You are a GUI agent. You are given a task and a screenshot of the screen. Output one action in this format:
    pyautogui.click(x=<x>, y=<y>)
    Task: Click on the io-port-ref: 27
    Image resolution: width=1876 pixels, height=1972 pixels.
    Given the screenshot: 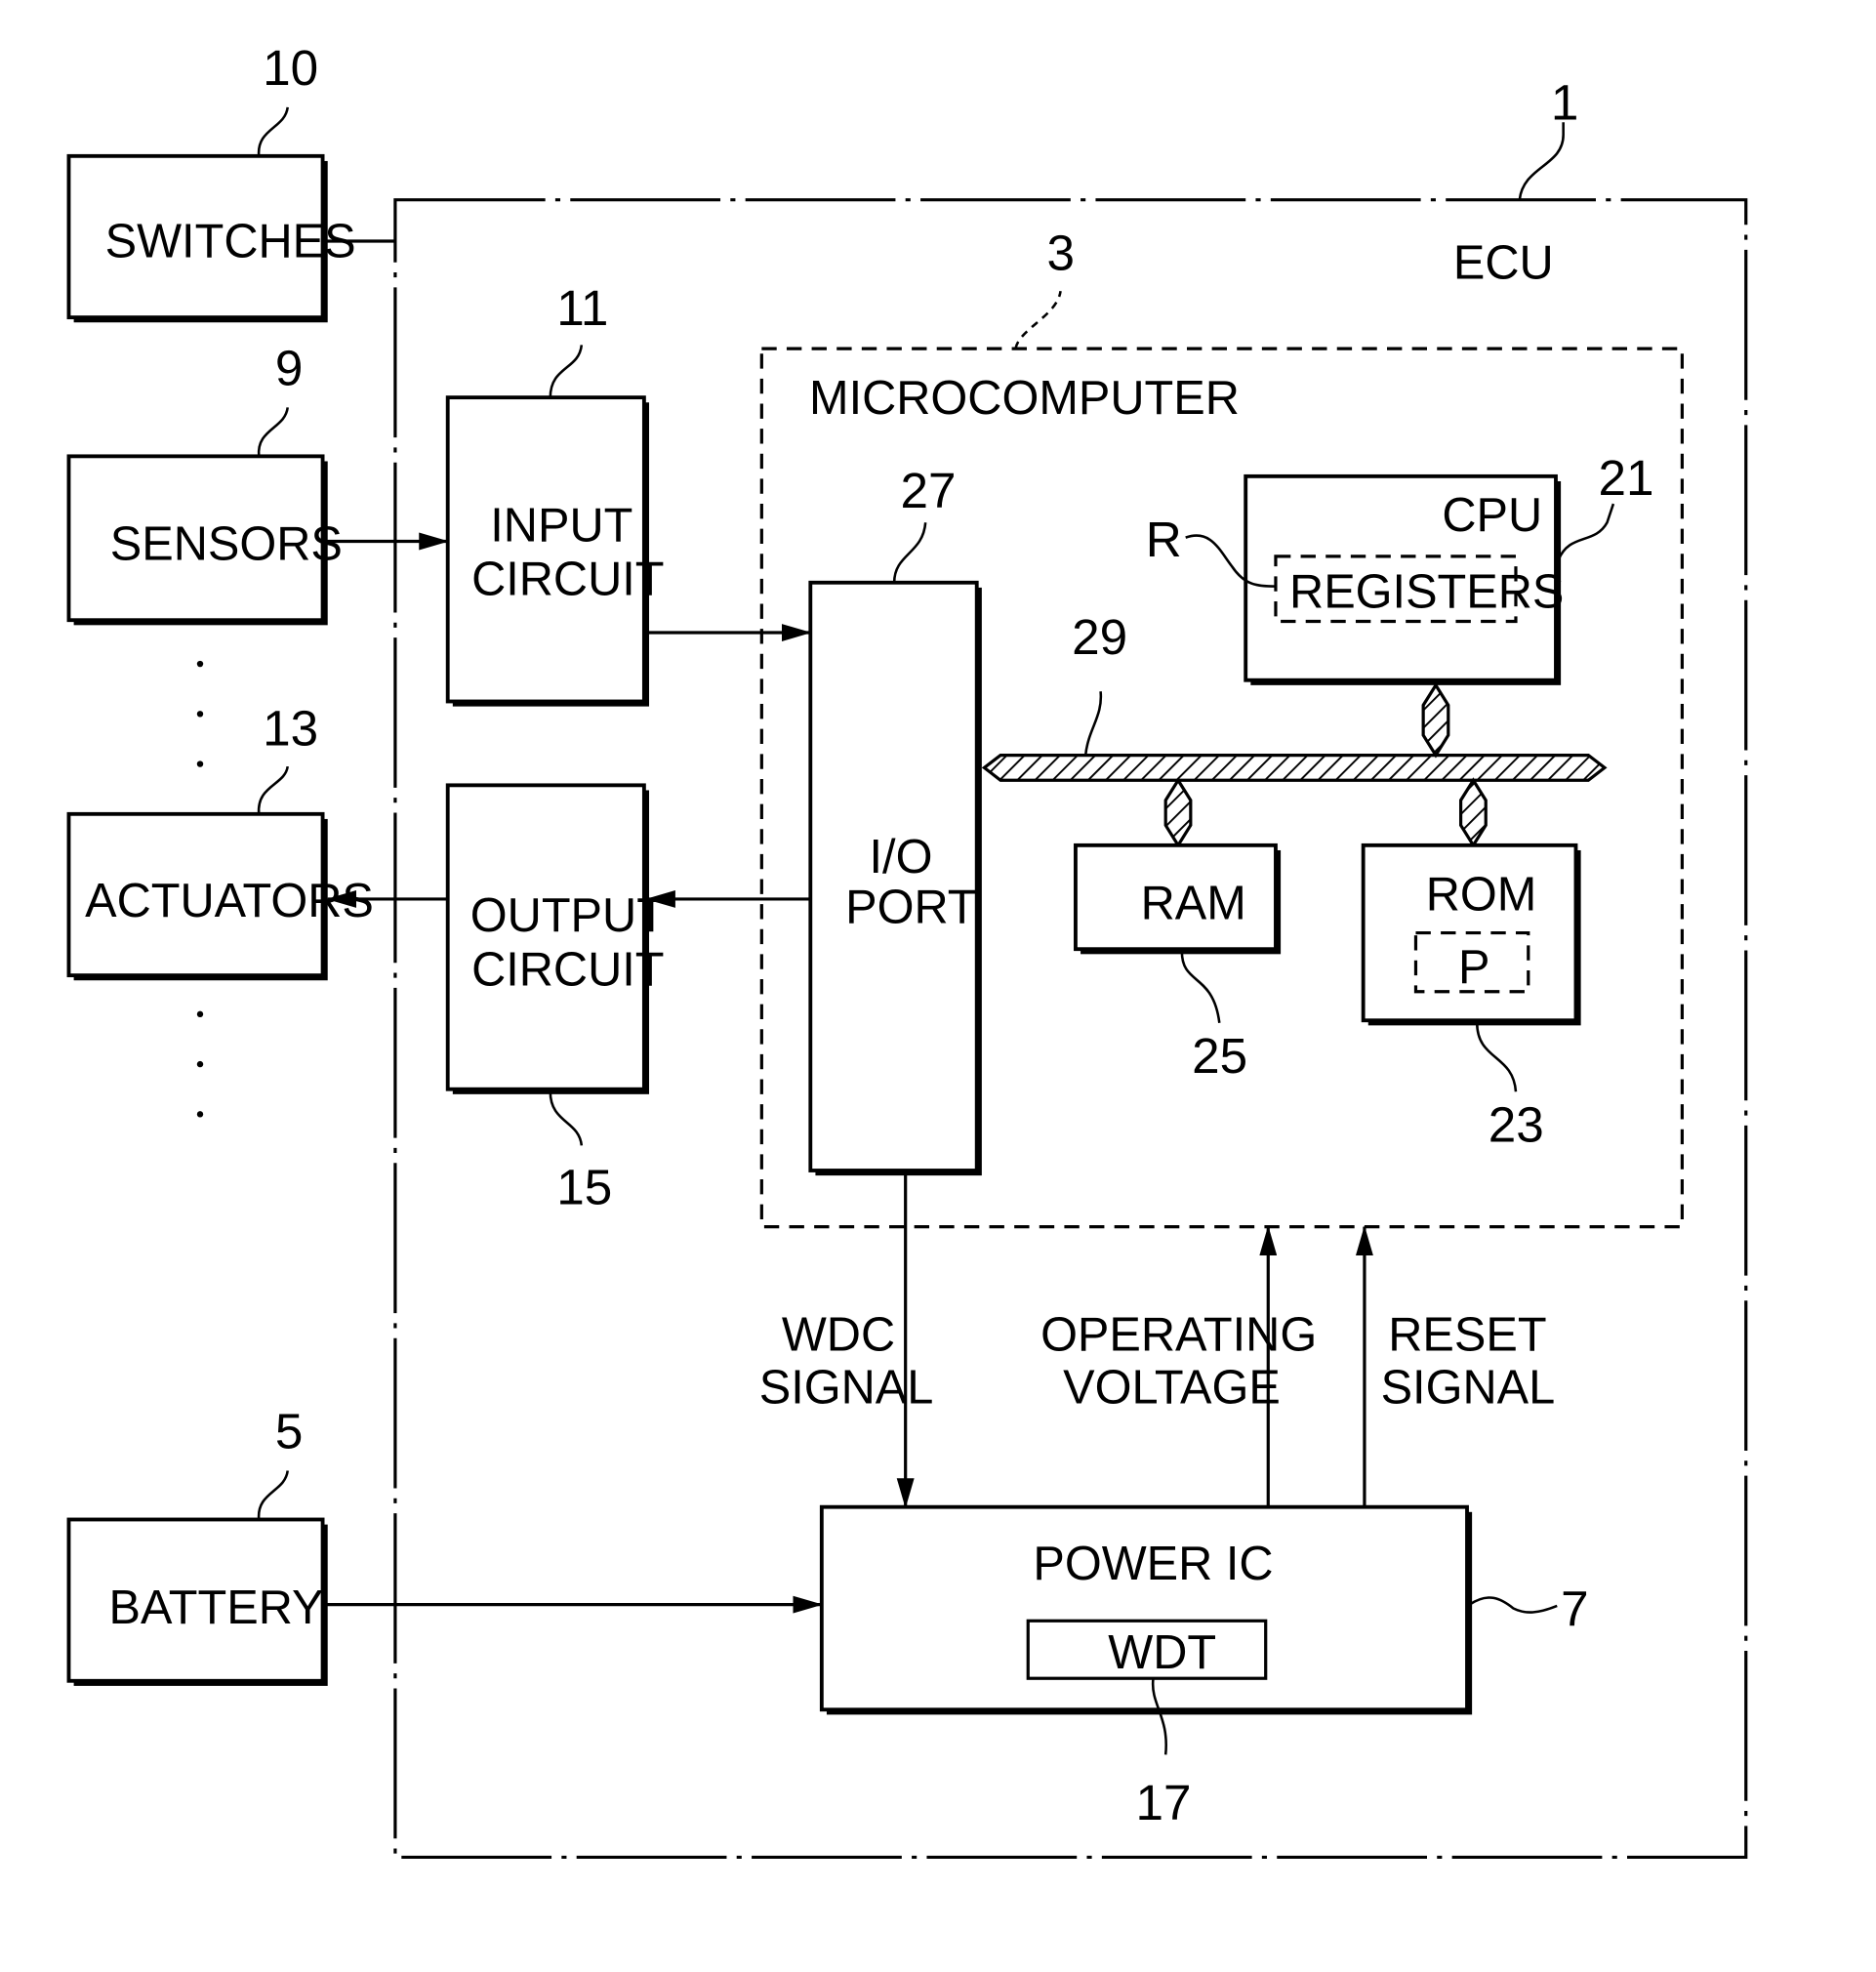 What is the action you would take?
    pyautogui.click(x=929, y=490)
    